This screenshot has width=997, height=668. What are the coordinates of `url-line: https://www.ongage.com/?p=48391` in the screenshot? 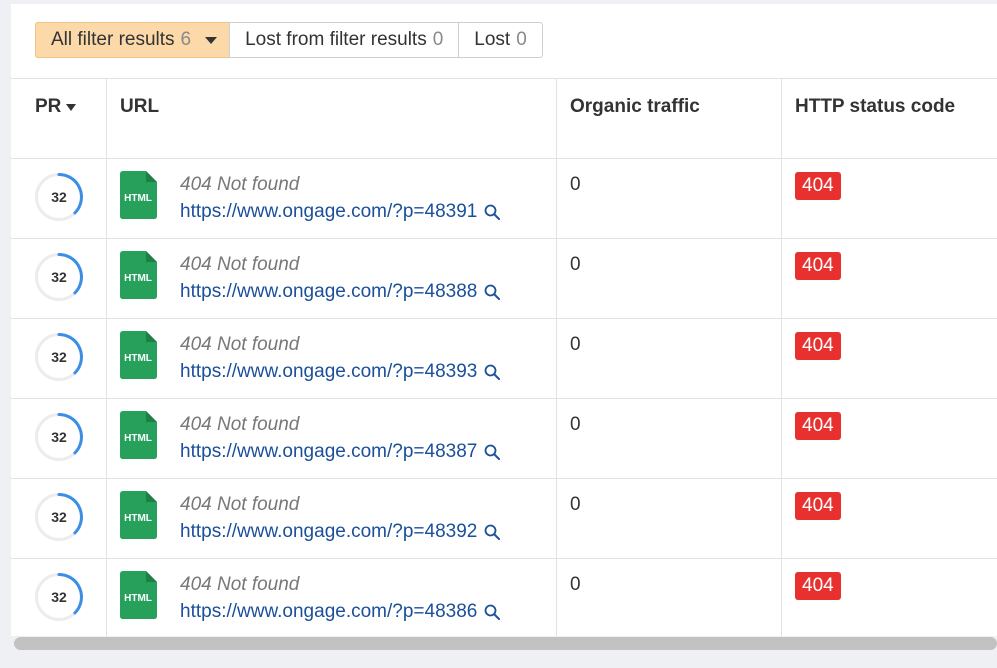 It's located at (340, 212).